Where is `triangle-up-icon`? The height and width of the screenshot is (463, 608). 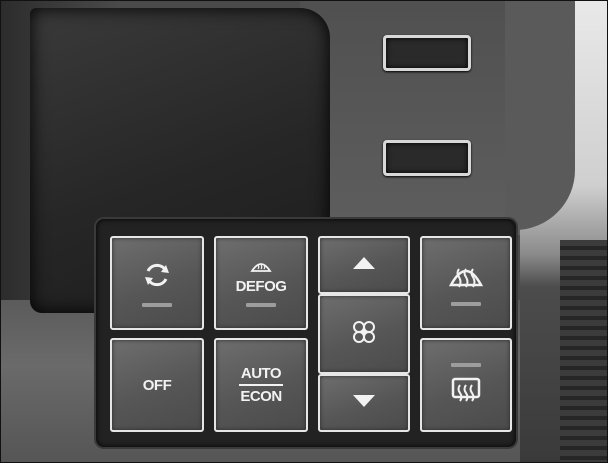
triangle-up-icon is located at coordinates (364, 265).